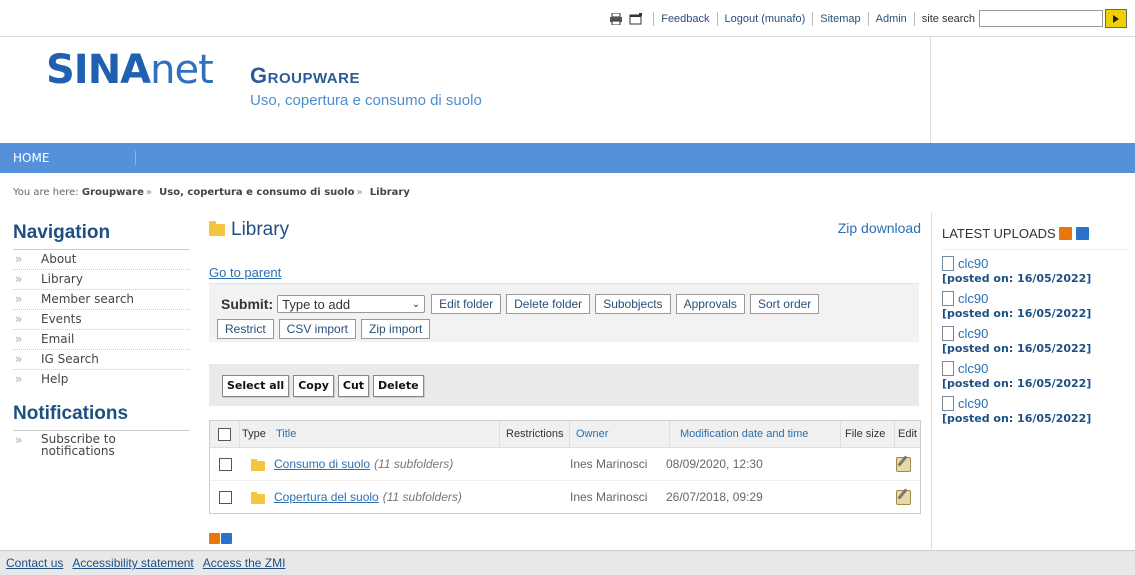 Image resolution: width=1135 pixels, height=575 pixels. What do you see at coordinates (389, 192) in the screenshot?
I see `breadcrumb-item-library: Library` at bounding box center [389, 192].